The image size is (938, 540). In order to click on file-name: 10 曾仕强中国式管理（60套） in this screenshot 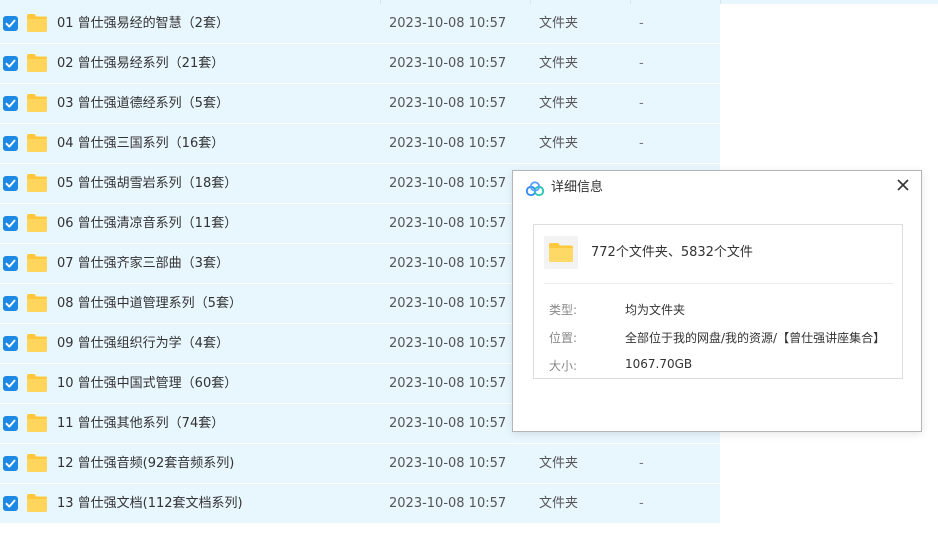, I will do `click(147, 383)`.